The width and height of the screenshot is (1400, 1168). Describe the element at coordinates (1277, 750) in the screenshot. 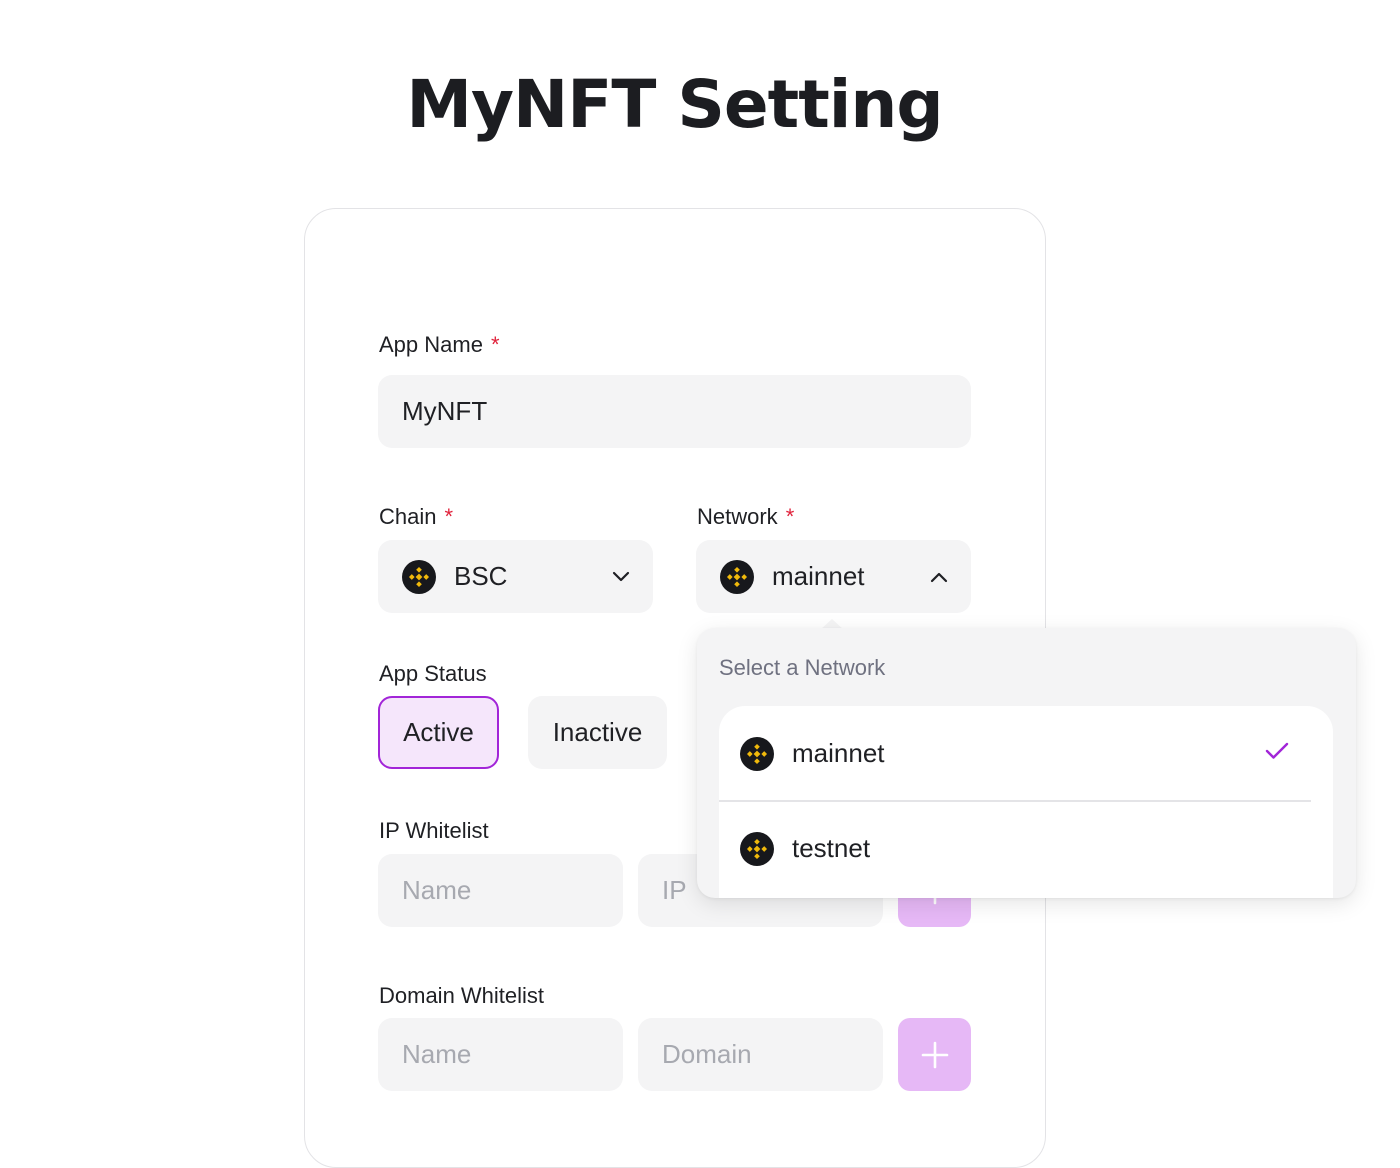

I see `check-icon` at that location.